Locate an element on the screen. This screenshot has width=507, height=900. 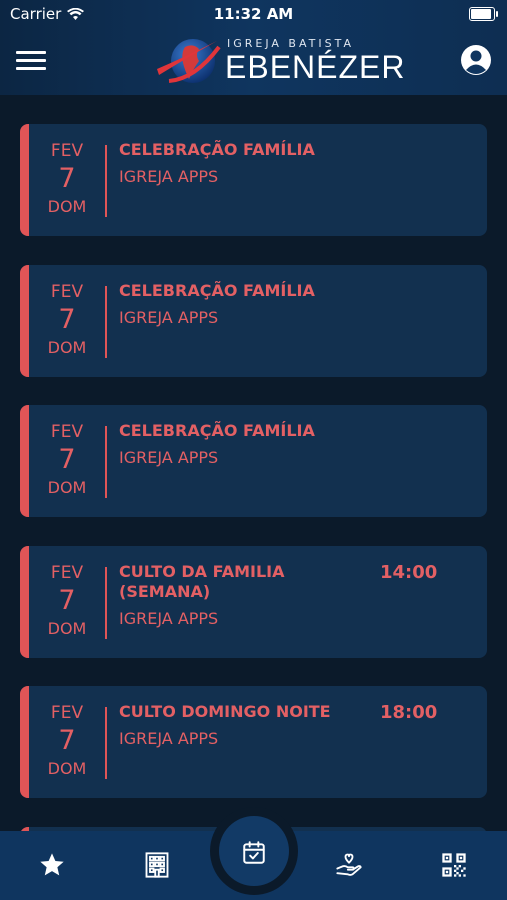
profile-icon is located at coordinates (476, 60).